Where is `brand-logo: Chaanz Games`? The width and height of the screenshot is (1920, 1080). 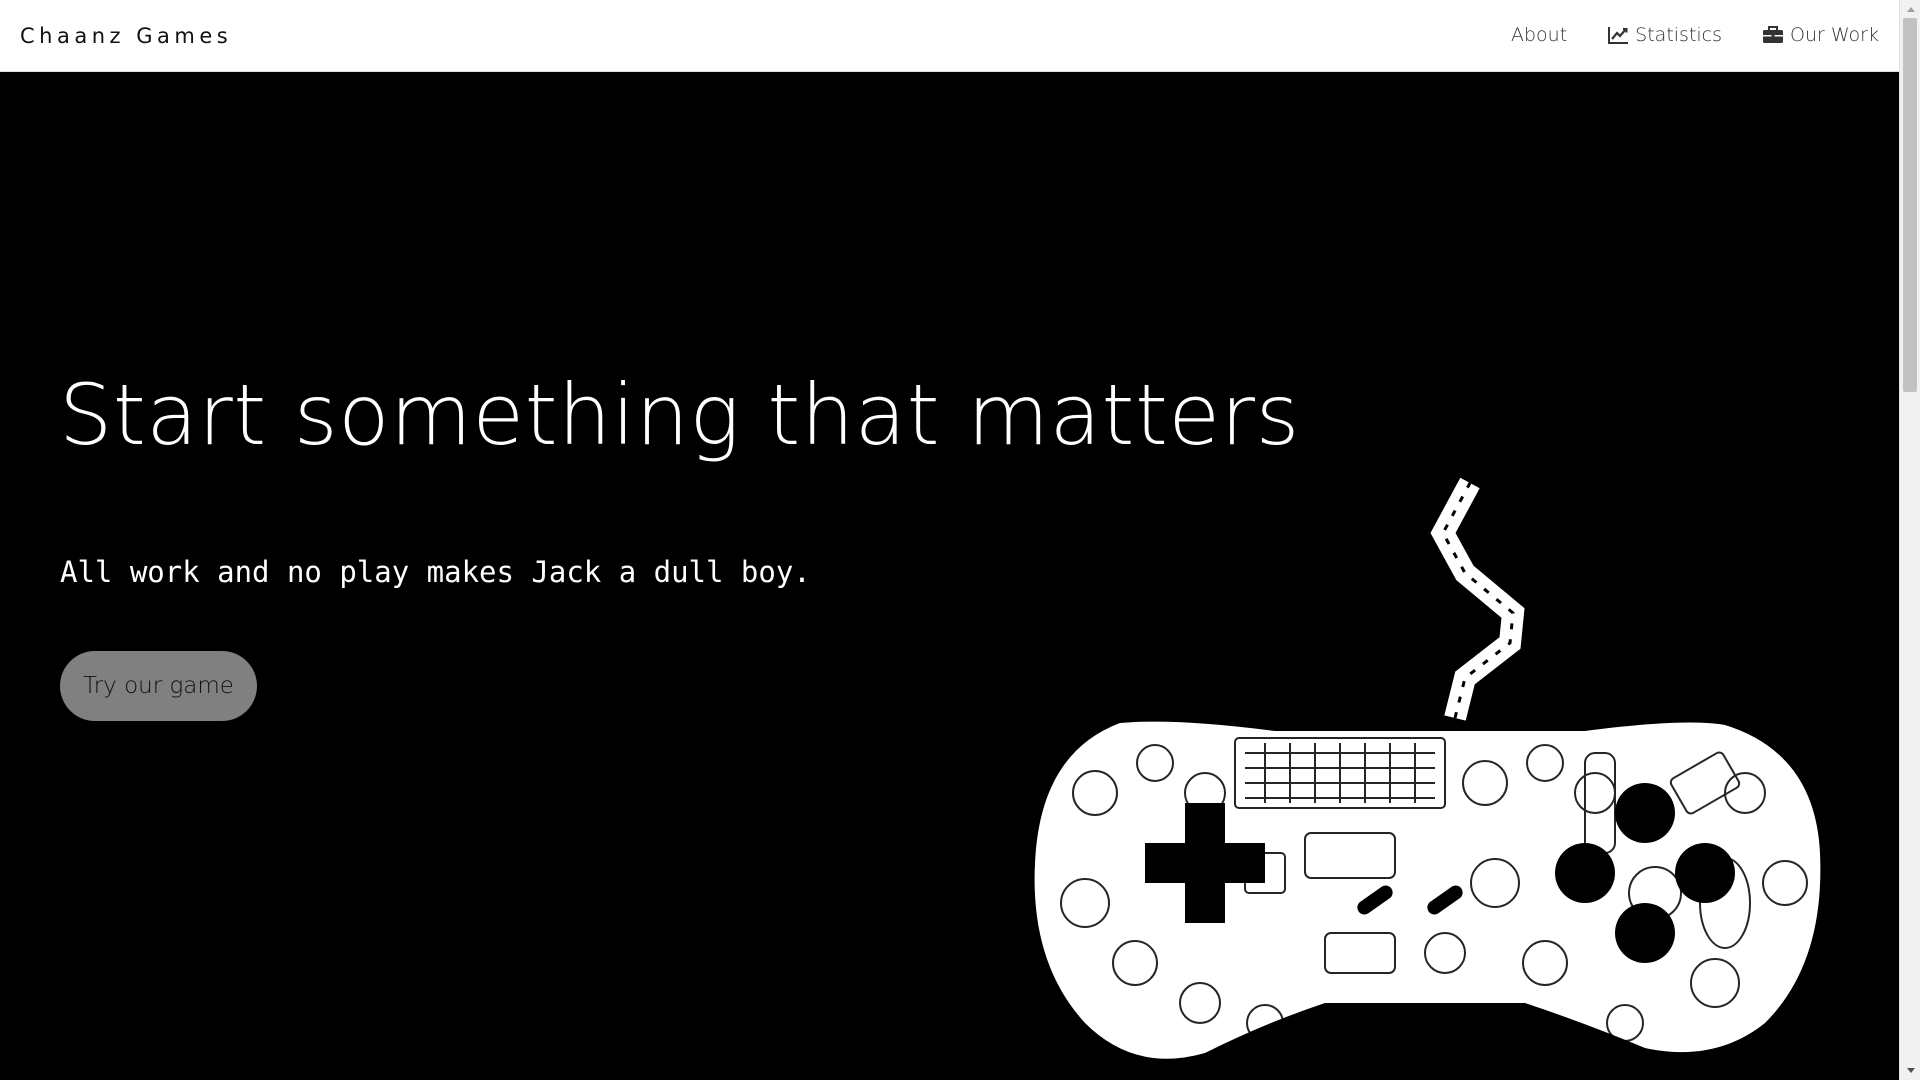
brand-logo: Chaanz Games is located at coordinates (126, 36).